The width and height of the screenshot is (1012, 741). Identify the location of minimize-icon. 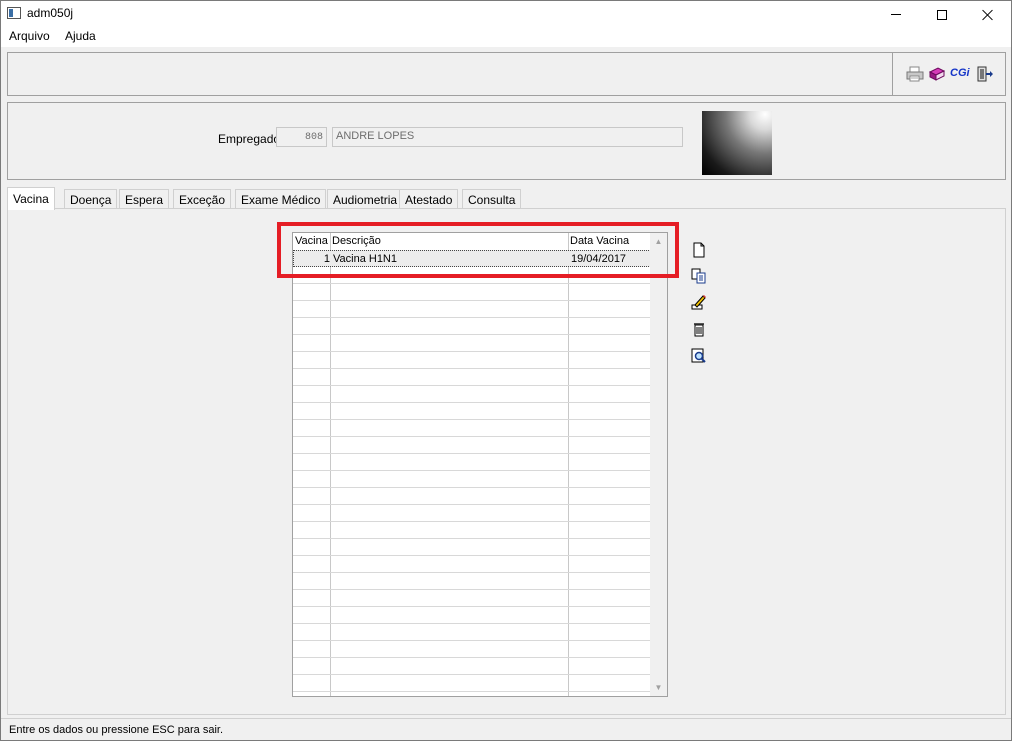
(896, 14).